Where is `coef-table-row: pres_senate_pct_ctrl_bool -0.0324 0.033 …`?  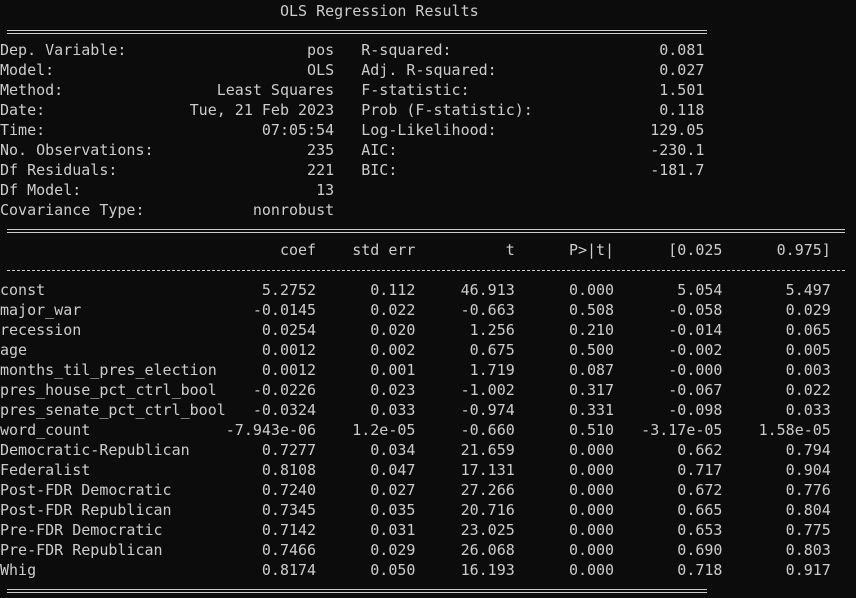
coef-table-row: pres_senate_pct_ctrl_bool -0.0324 0.033 … is located at coordinates (415, 410).